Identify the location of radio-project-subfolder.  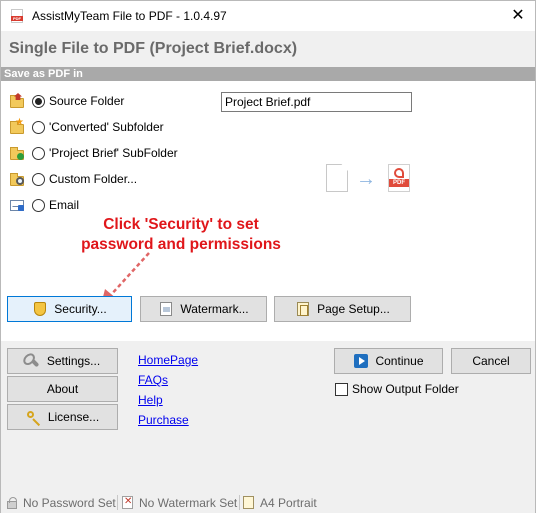
(38, 153).